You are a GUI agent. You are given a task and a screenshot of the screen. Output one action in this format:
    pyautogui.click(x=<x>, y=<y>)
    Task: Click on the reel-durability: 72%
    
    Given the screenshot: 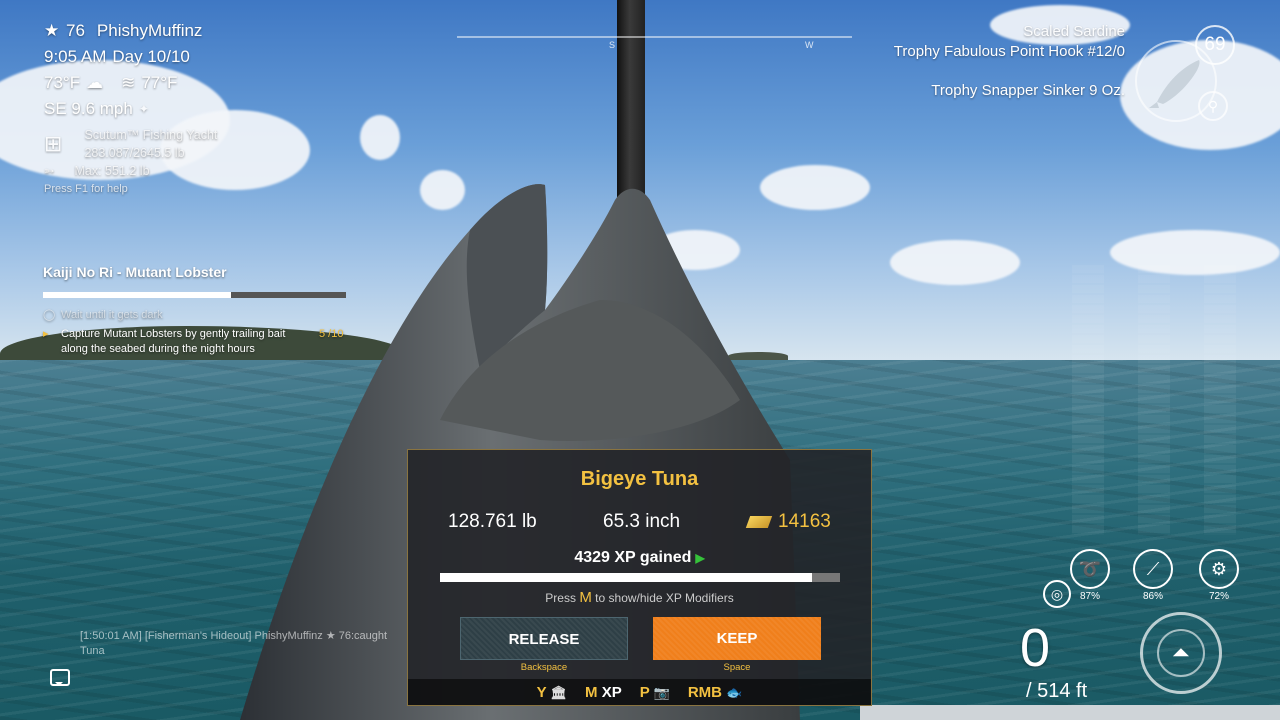 What is the action you would take?
    pyautogui.click(x=1218, y=596)
    